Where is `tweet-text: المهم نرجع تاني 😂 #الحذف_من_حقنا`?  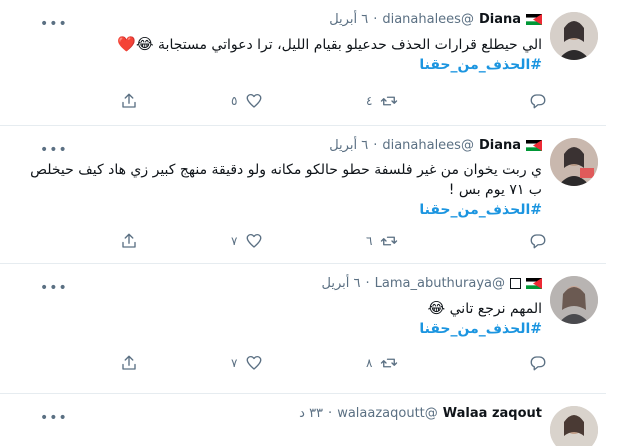 tweet-text: المهم نرجع تاني 😂 #الحذف_من_حقنا is located at coordinates (282, 318).